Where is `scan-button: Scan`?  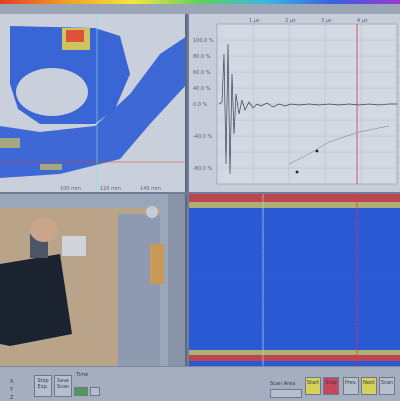
scan-button: Scan is located at coordinates (387, 386).